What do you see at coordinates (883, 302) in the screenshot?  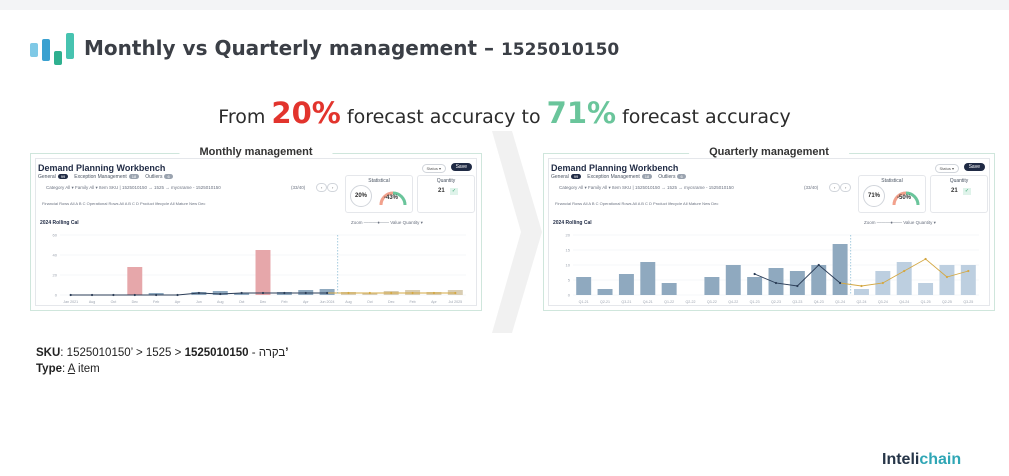 I see `x-tick-label: Q3-24` at bounding box center [883, 302].